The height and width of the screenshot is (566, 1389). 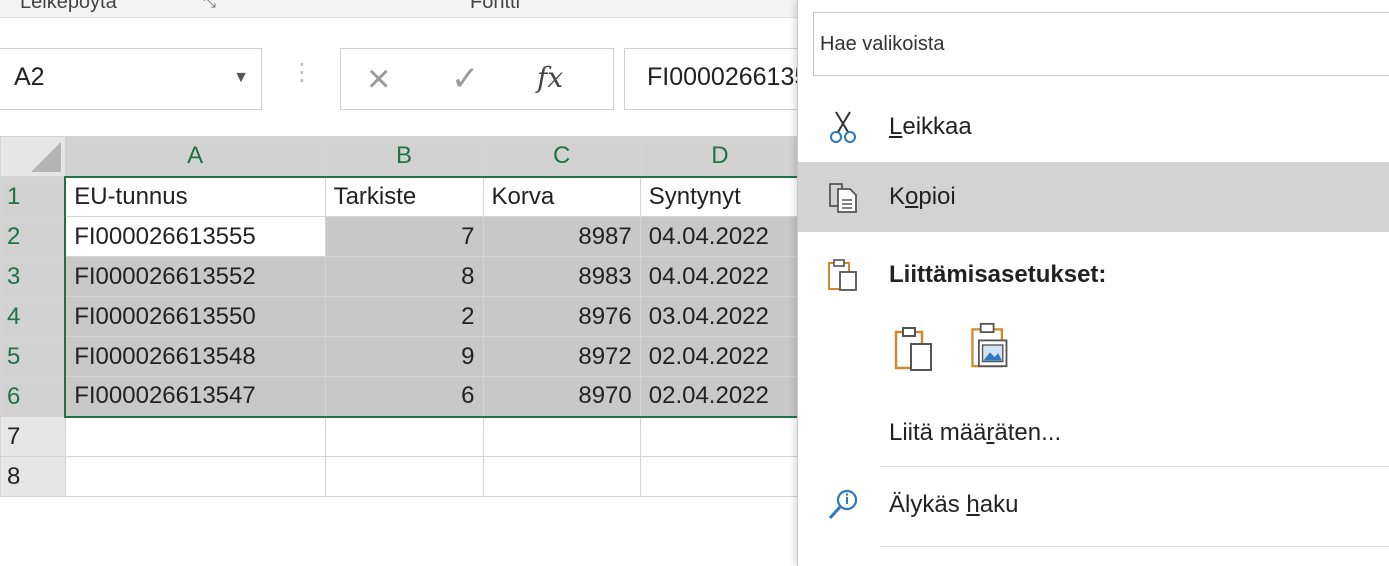 What do you see at coordinates (68, 6) in the screenshot?
I see `ribbon-group-clipboard: Leikepöytä` at bounding box center [68, 6].